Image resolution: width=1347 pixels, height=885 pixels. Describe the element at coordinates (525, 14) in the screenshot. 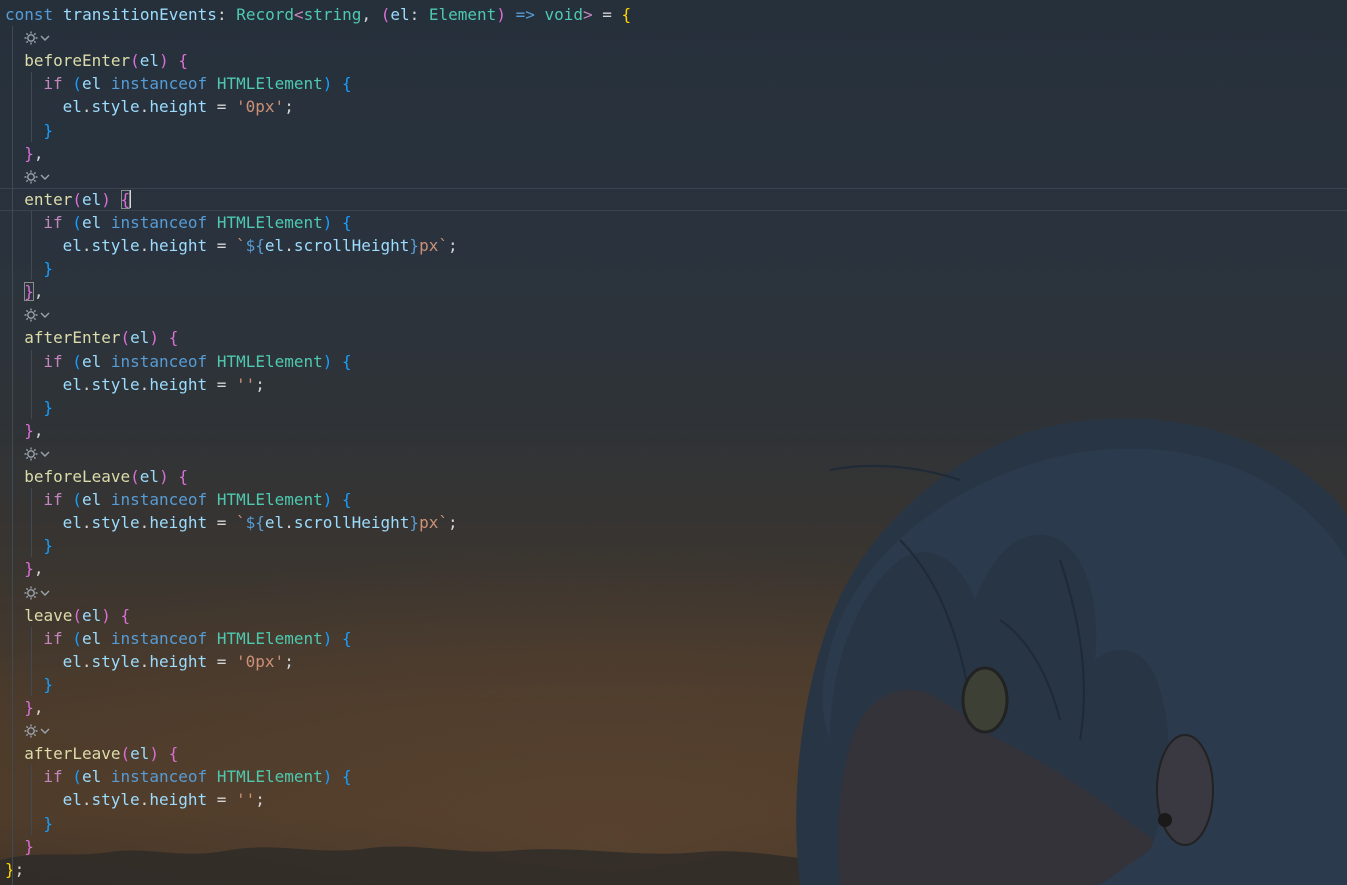

I see `code-token: =>` at that location.